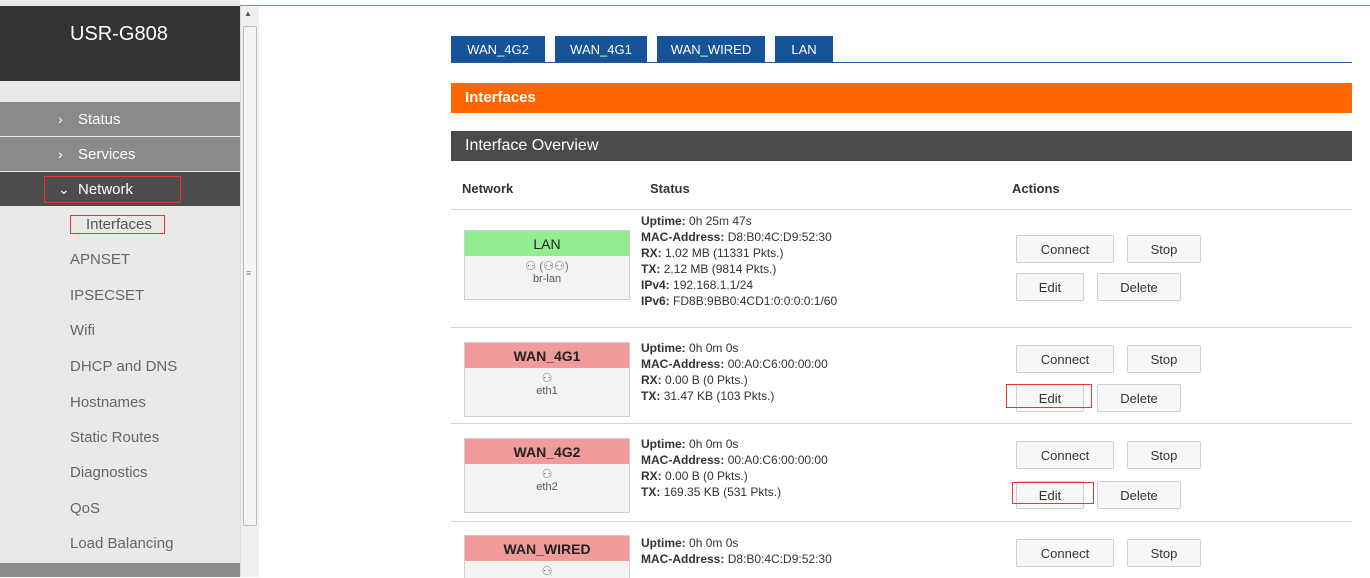 The height and width of the screenshot is (578, 1370). What do you see at coordinates (99, 119) in the screenshot?
I see `sidebar-item-label: Status` at bounding box center [99, 119].